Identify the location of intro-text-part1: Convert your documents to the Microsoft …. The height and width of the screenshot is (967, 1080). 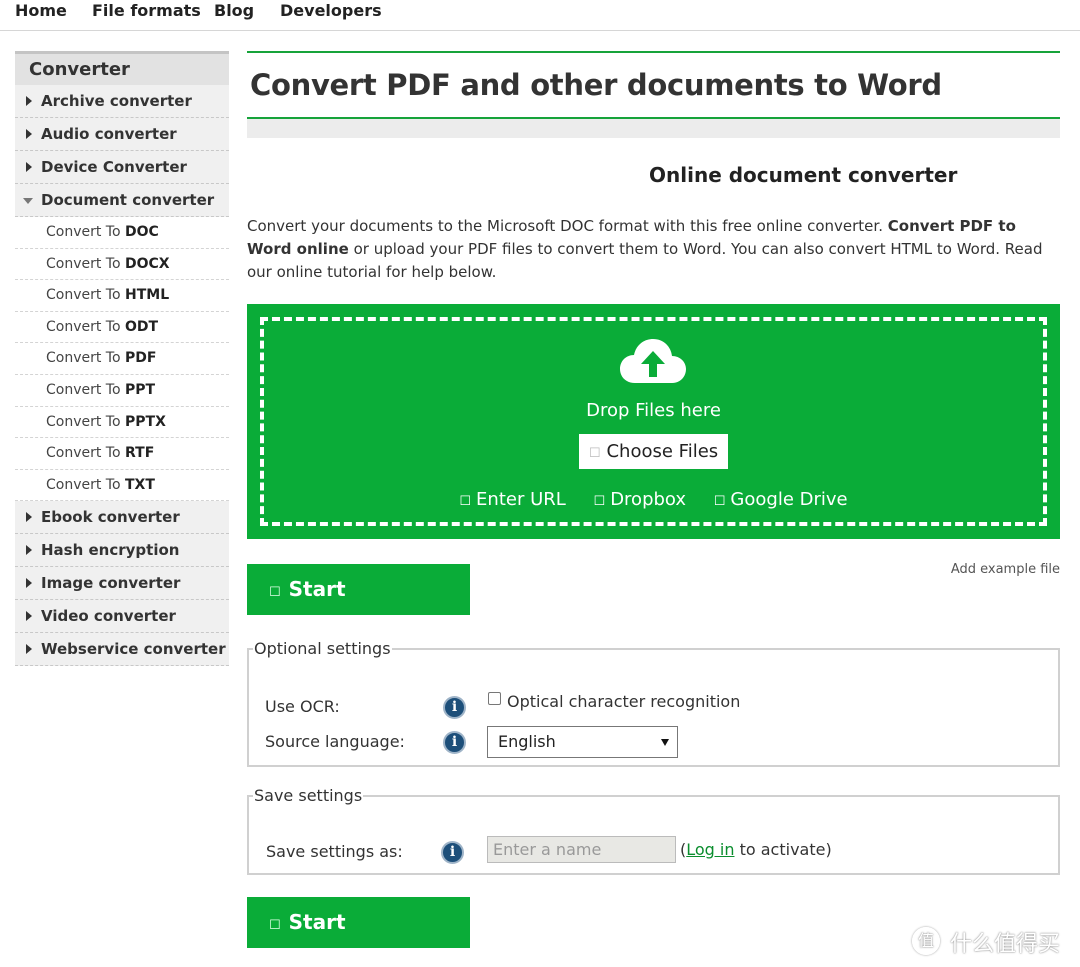
(565, 226).